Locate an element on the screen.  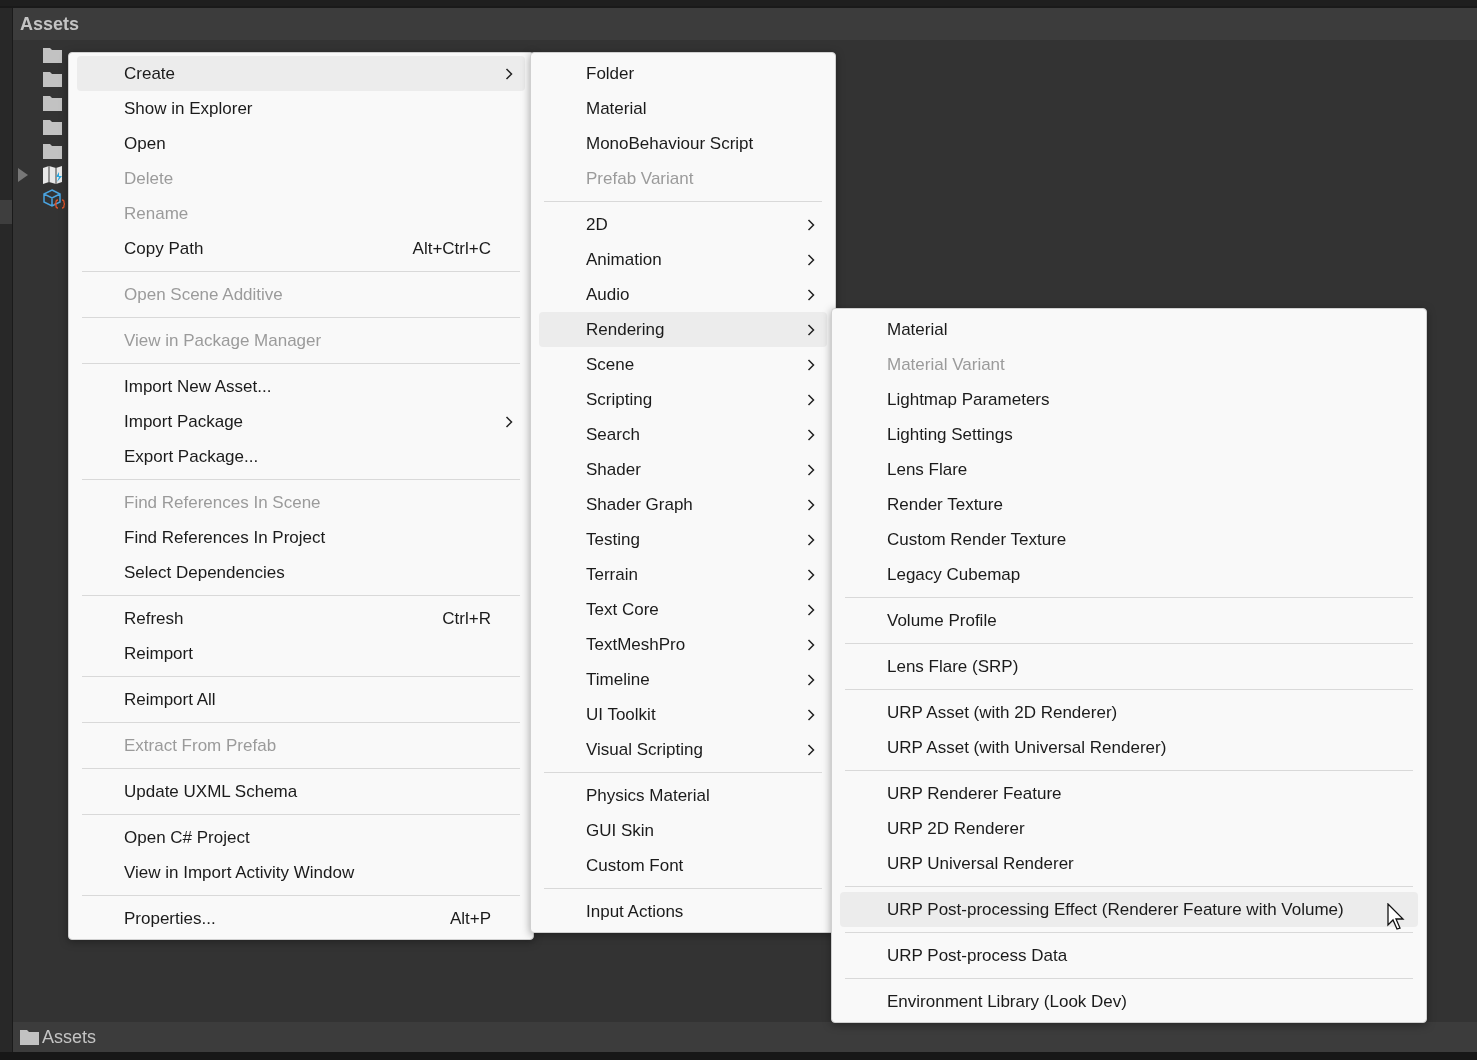
menu-item: Lighting Settings is located at coordinates (1129, 434).